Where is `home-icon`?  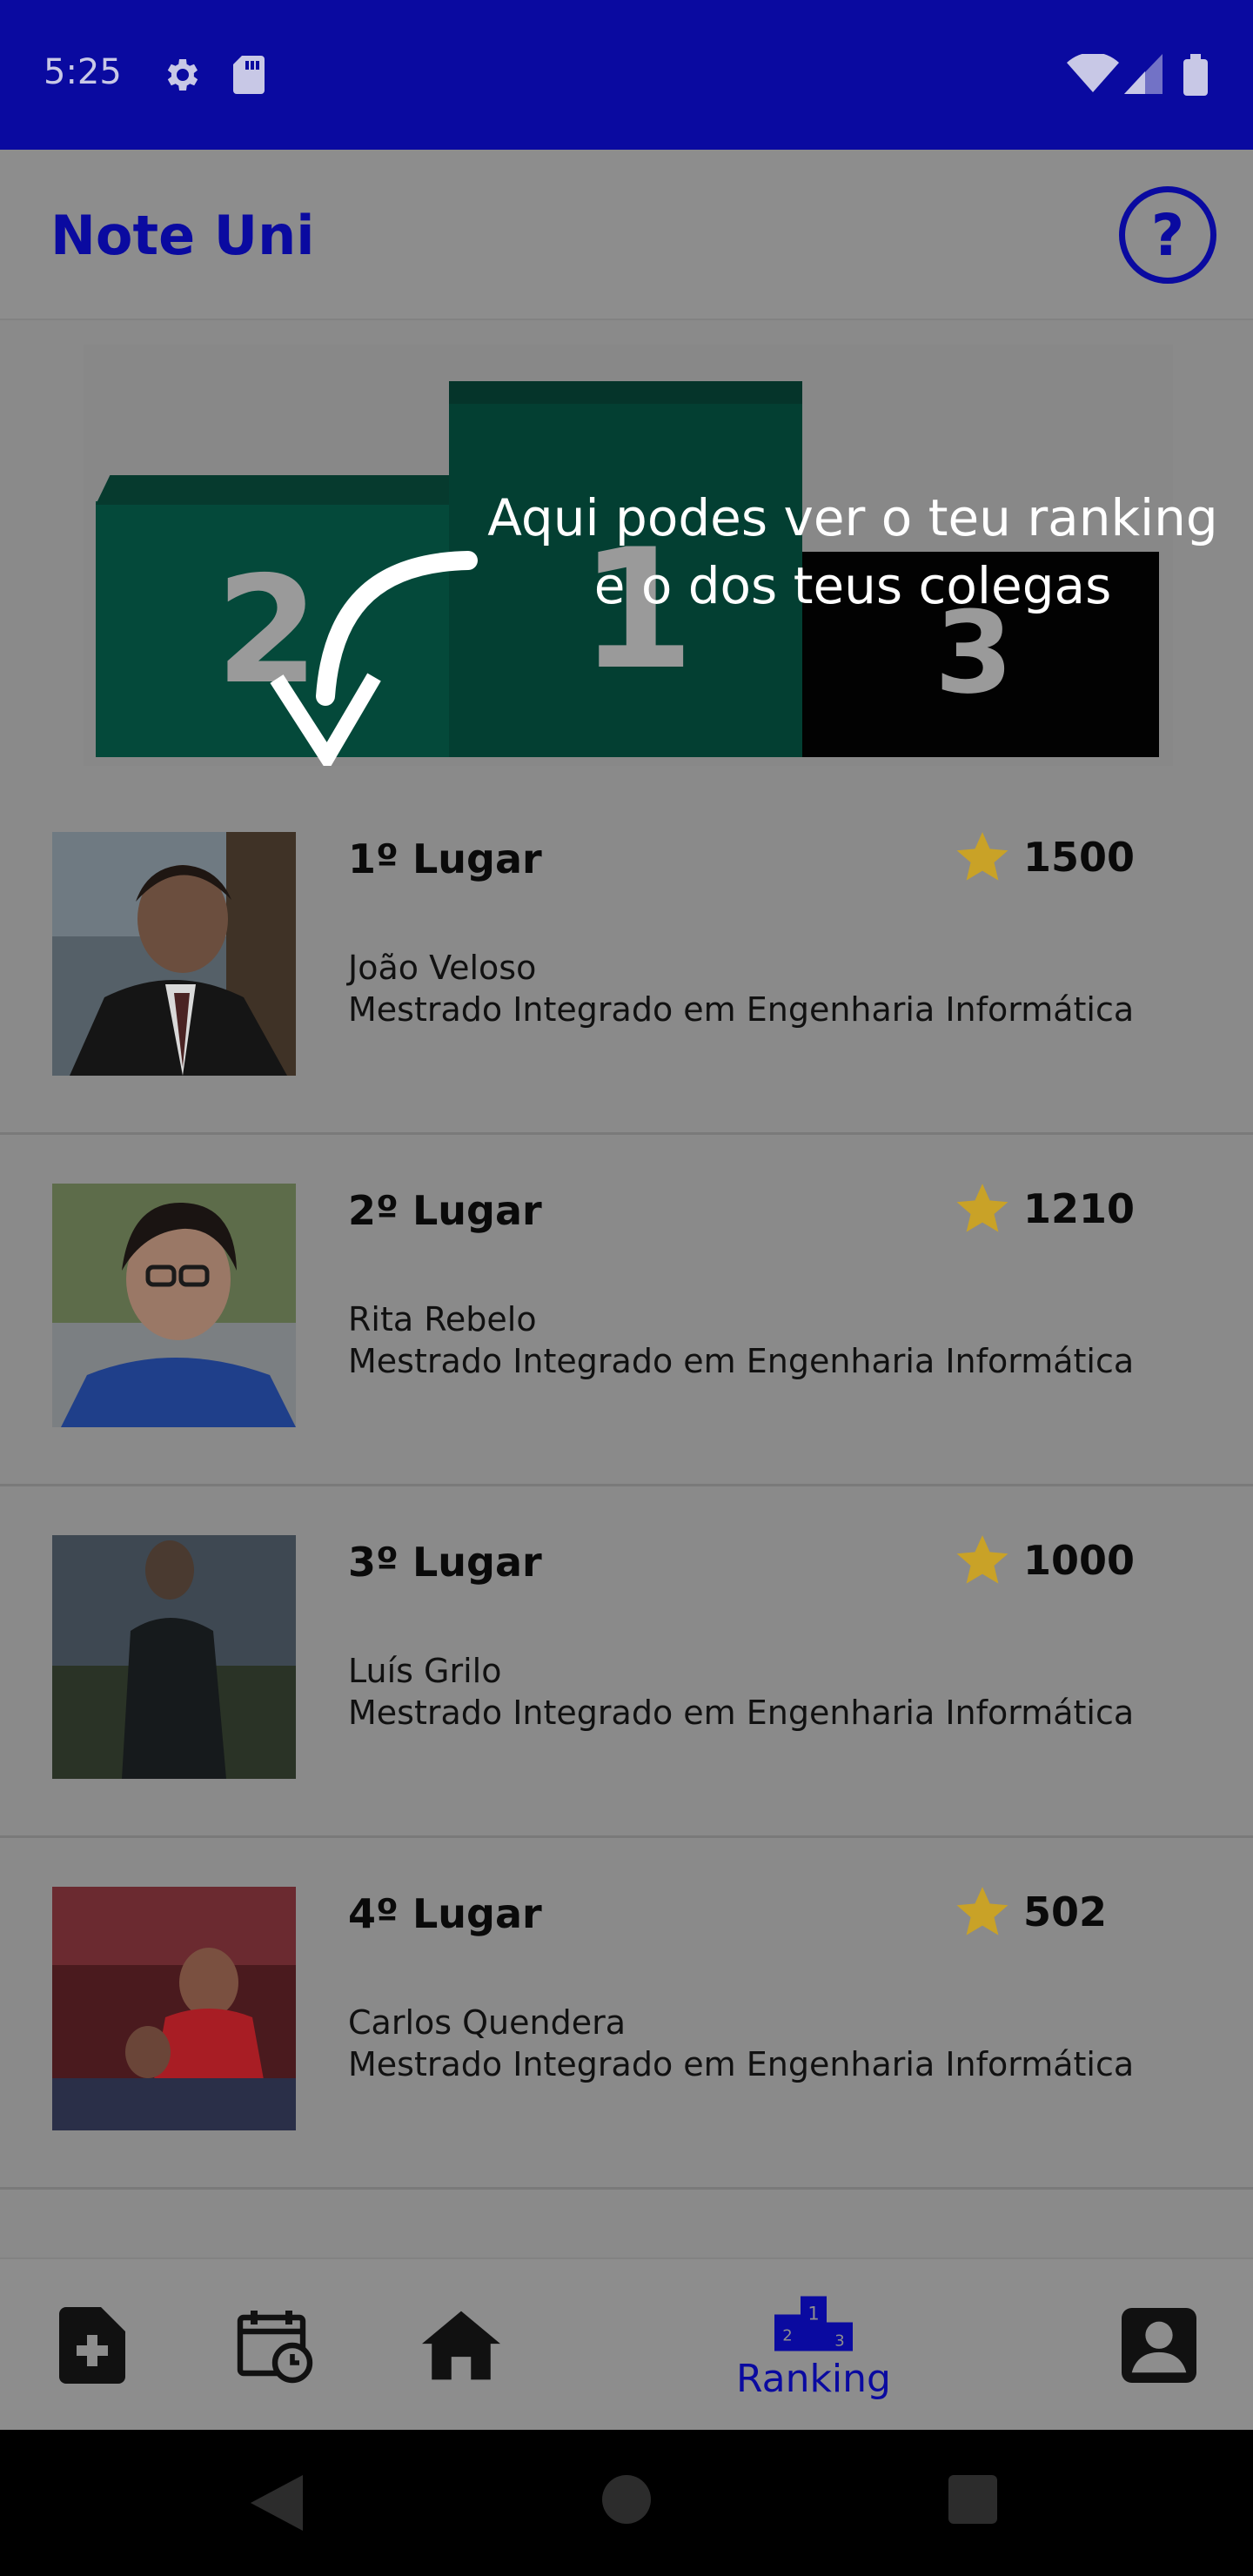
home-icon is located at coordinates (461, 2345).